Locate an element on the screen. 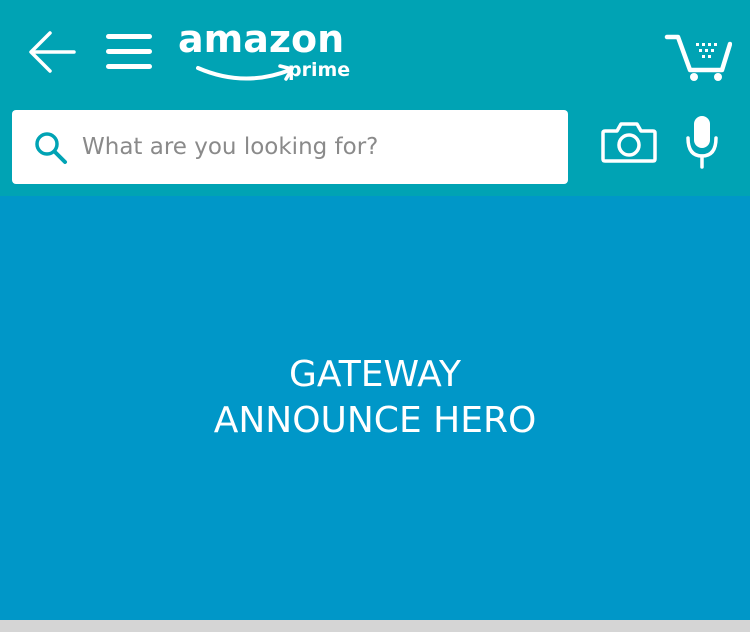  voice-search-button is located at coordinates (702, 142).